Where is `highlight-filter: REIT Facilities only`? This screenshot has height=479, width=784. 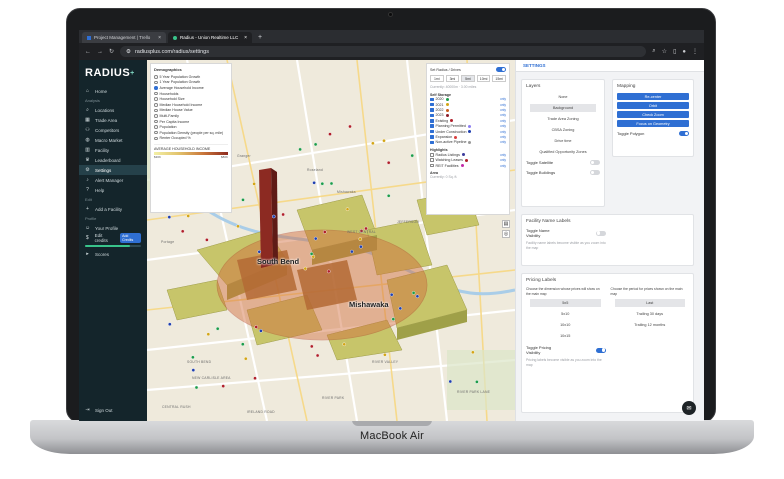 highlight-filter: REIT Facilities only is located at coordinates (468, 165).